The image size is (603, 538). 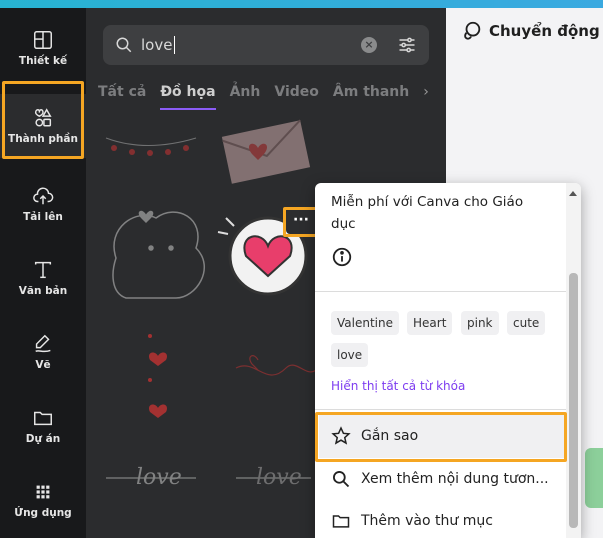 What do you see at coordinates (43, 196) in the screenshot?
I see `cloud-upload-icon` at bounding box center [43, 196].